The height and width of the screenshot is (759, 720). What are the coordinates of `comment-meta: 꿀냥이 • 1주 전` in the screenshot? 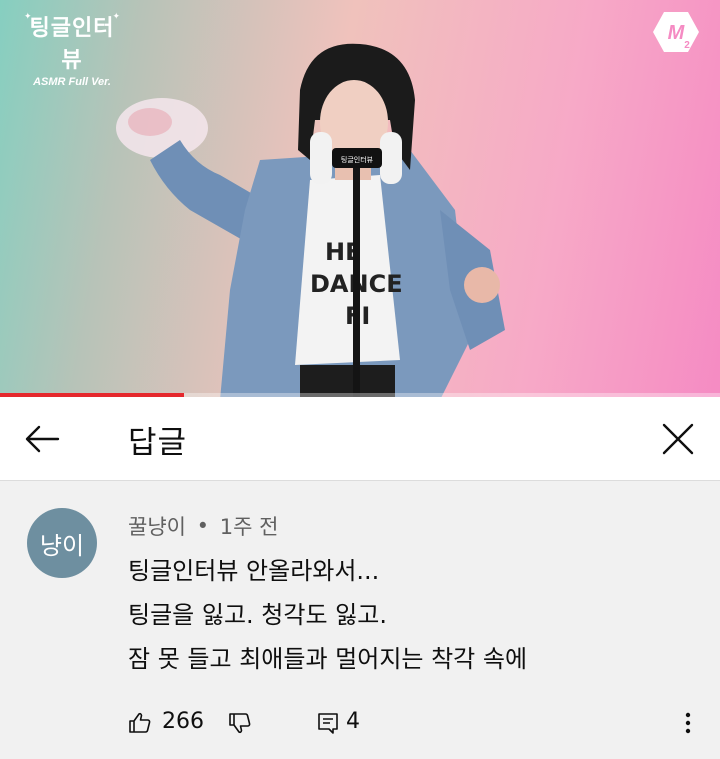 It's located at (203, 526).